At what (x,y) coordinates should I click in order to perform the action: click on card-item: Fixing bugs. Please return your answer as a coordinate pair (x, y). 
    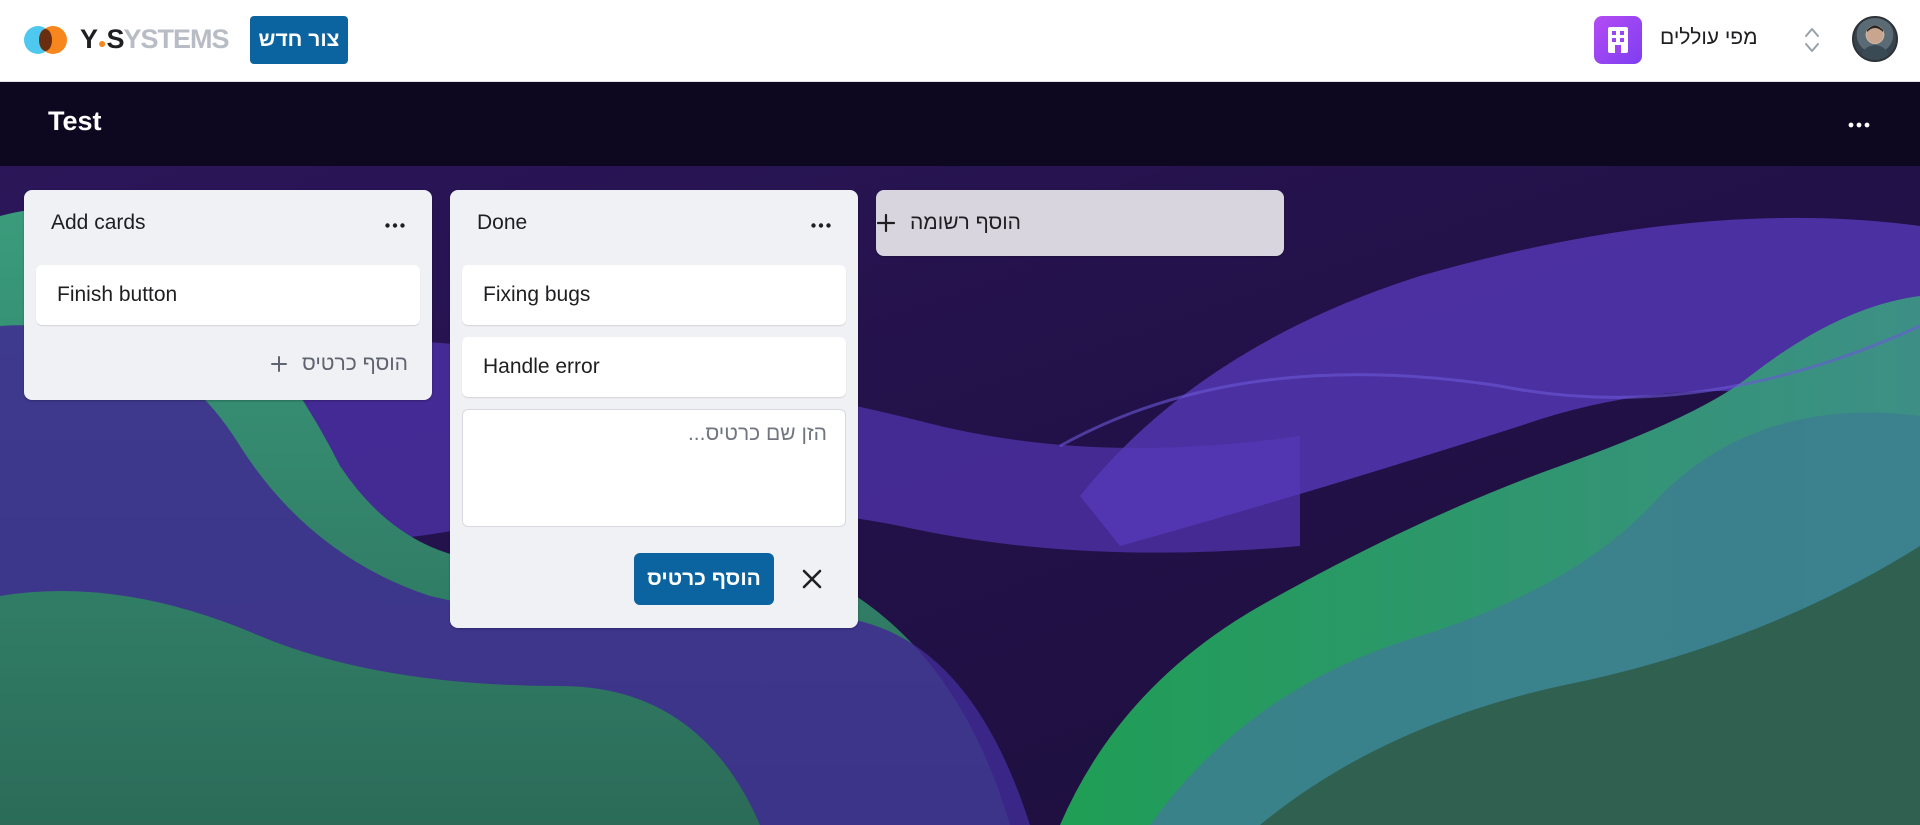
    Looking at the image, I should click on (654, 295).